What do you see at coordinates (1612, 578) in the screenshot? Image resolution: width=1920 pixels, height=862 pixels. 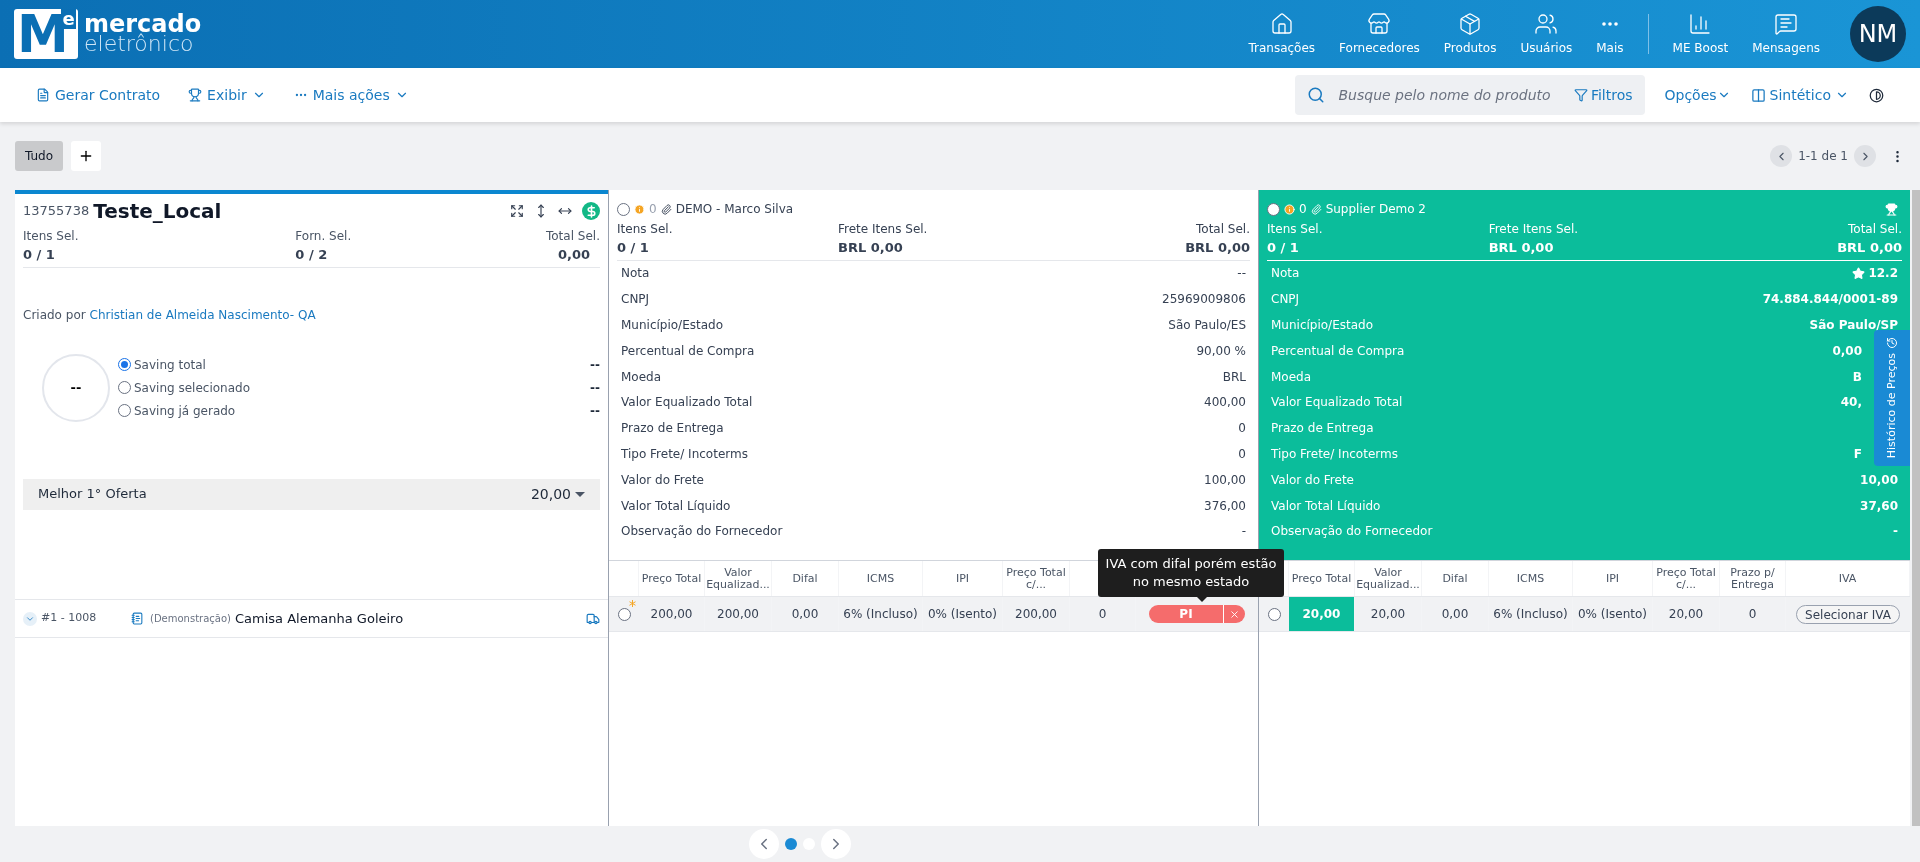 I see `column-header: IPI` at bounding box center [1612, 578].